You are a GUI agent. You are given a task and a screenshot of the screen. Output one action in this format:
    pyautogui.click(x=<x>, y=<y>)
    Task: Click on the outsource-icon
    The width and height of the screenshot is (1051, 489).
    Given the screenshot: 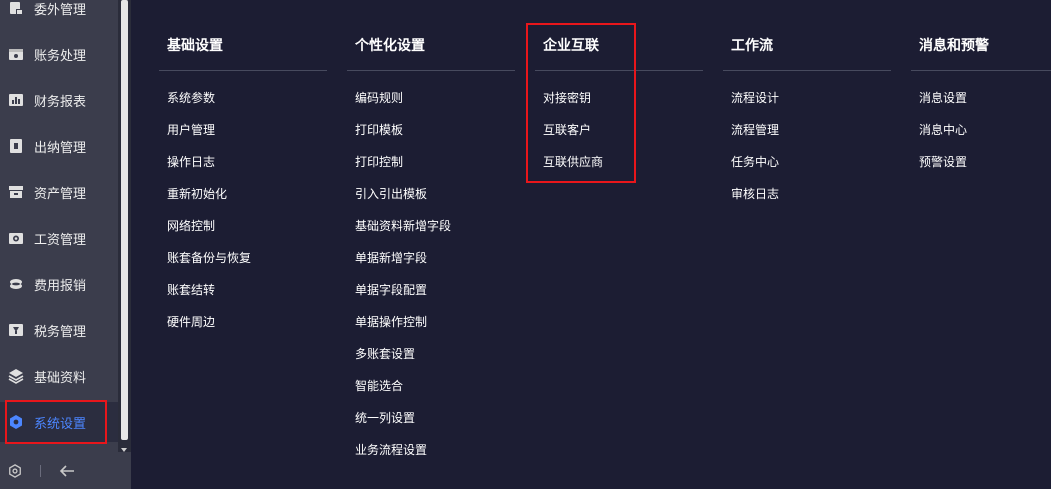 What is the action you would take?
    pyautogui.click(x=16, y=8)
    